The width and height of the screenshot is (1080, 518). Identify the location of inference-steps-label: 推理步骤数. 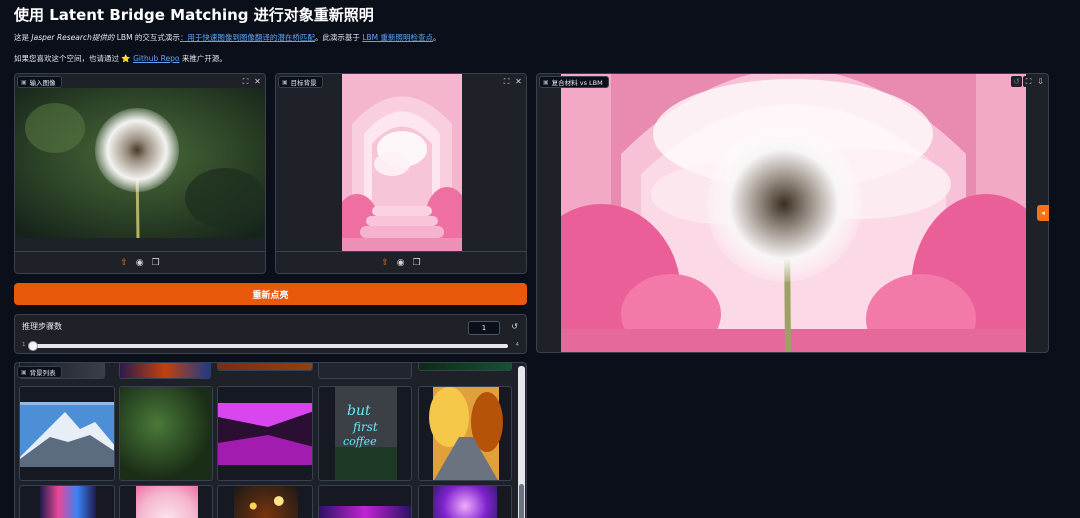
(42, 326).